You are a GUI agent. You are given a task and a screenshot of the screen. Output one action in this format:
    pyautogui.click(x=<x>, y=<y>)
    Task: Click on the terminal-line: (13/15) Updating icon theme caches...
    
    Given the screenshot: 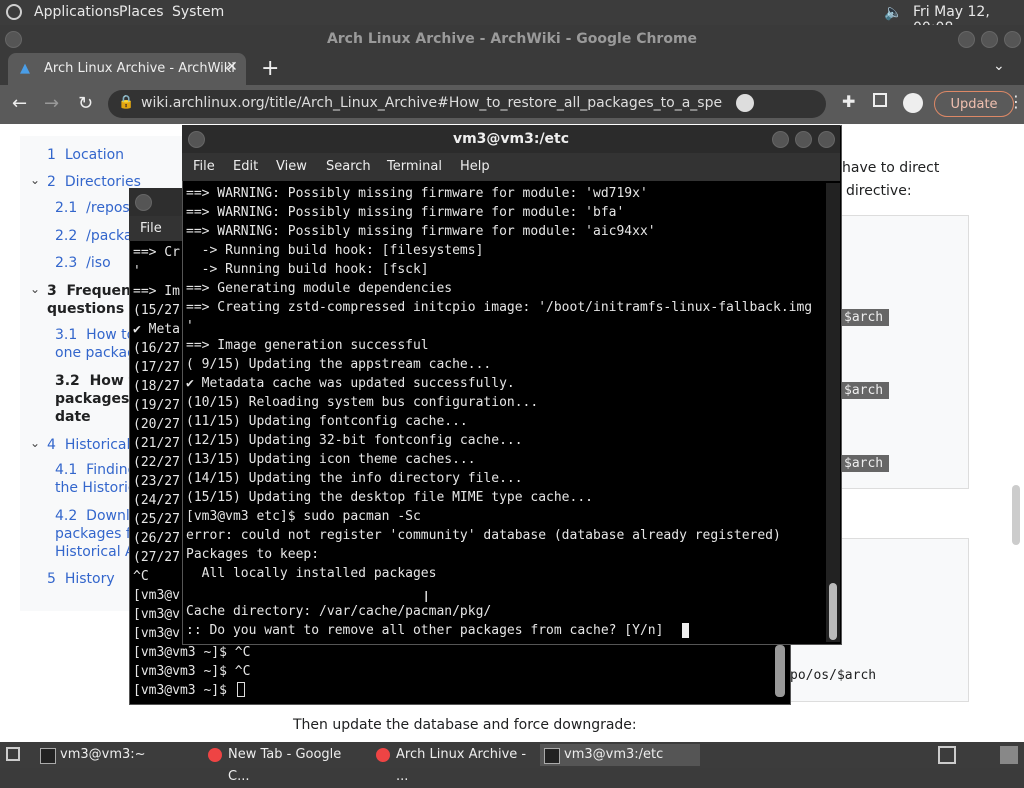 What is the action you would take?
    pyautogui.click(x=331, y=459)
    